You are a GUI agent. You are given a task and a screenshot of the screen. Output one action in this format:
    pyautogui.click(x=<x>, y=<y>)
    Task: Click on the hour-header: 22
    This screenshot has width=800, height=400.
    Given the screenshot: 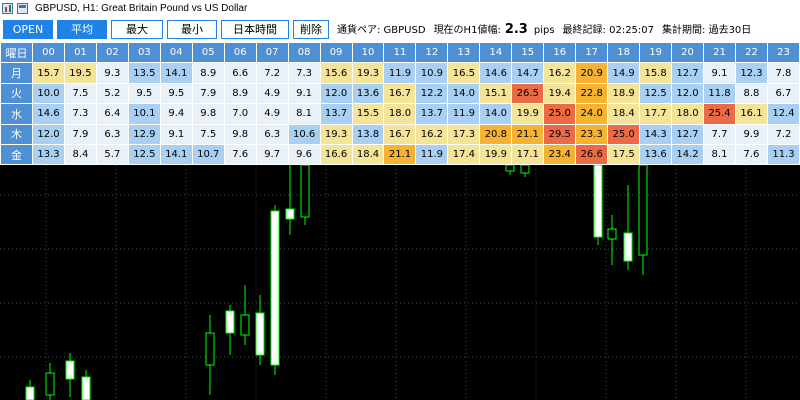 What is the action you would take?
    pyautogui.click(x=751, y=52)
    